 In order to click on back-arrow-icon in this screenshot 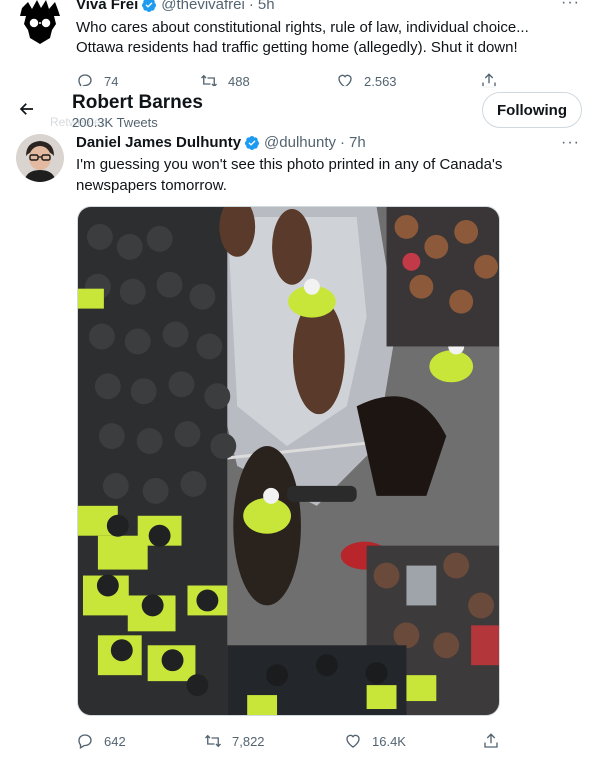, I will do `click(26, 109)`.